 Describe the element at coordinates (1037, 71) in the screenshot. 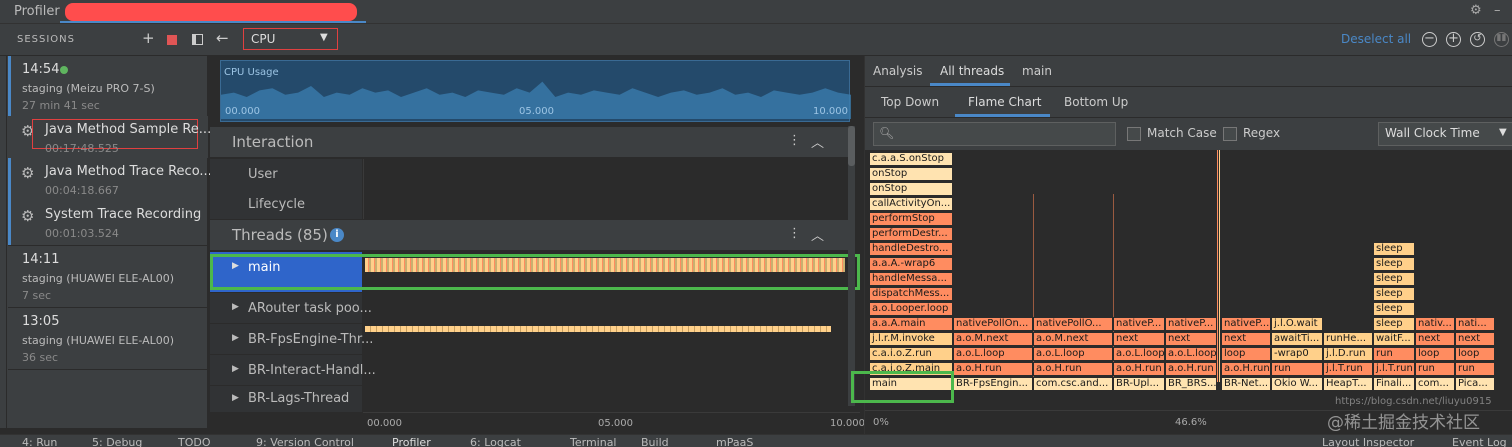

I see `tab-main: main` at that location.